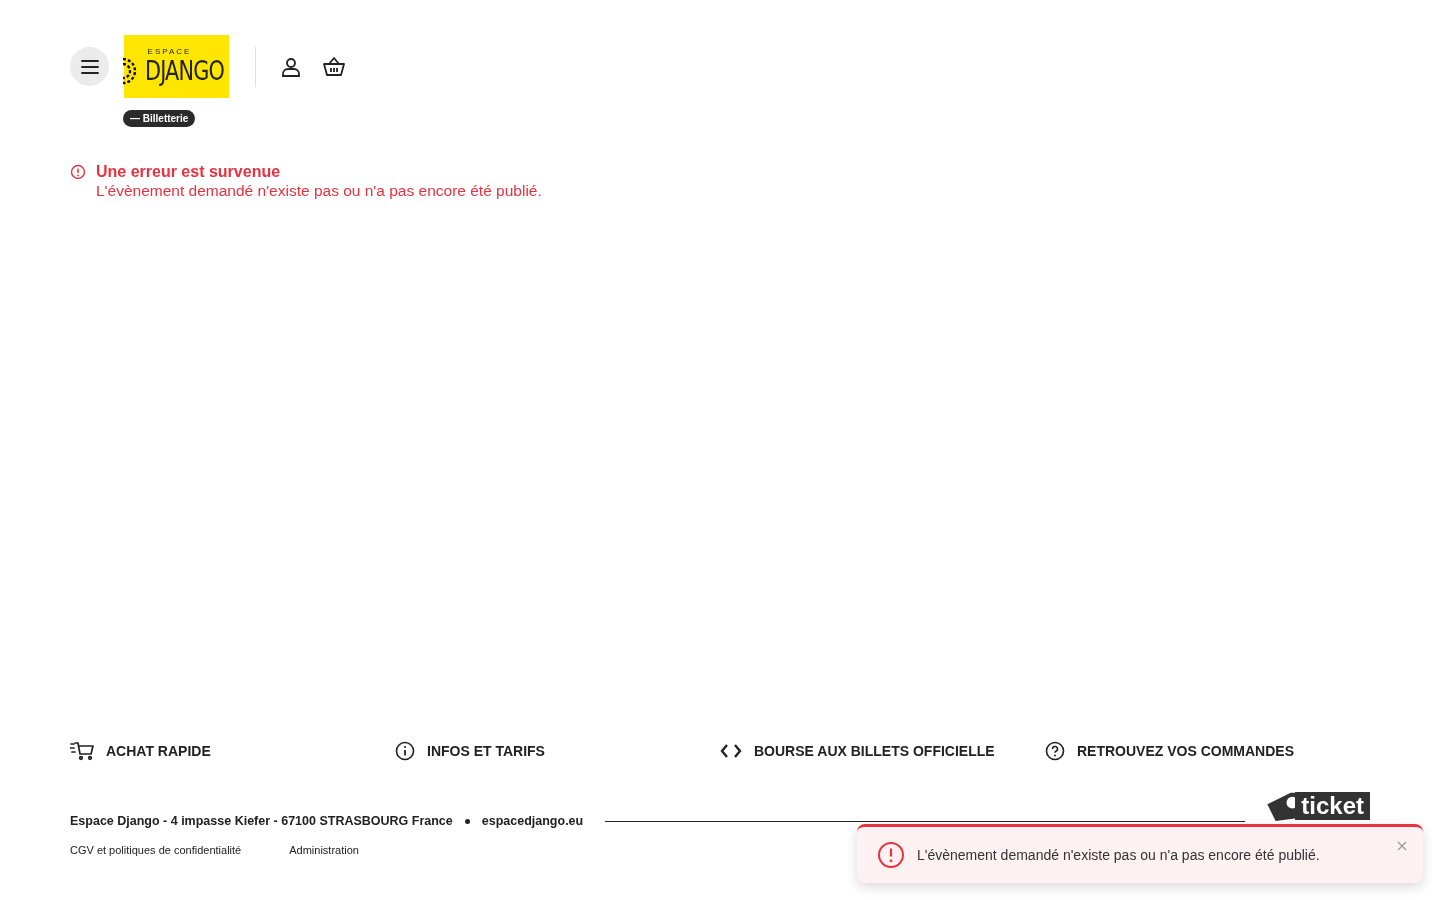  What do you see at coordinates (156, 850) in the screenshot?
I see `legal-link: CGV et politiques de confidentialité` at bounding box center [156, 850].